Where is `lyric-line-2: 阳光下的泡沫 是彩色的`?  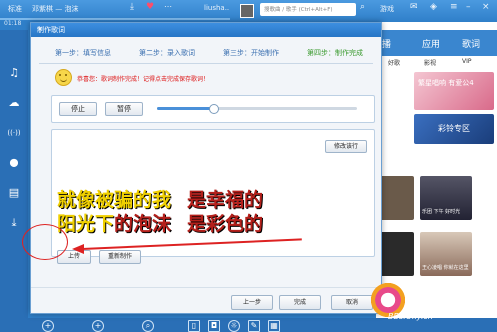 lyric-line-2: 阳光下的泡沫 是彩色的 is located at coordinates (160, 222).